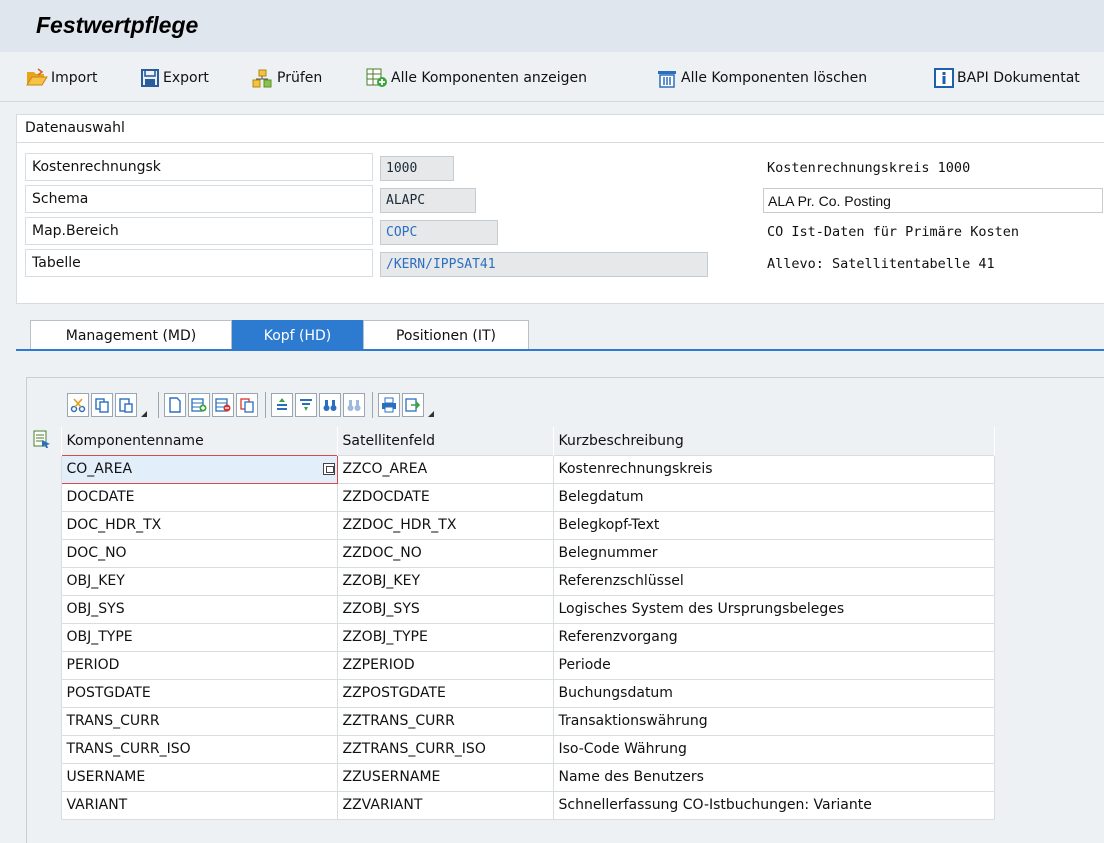  What do you see at coordinates (773, 553) in the screenshot?
I see `kurzbeschreibung-cell: Belegnummer` at bounding box center [773, 553].